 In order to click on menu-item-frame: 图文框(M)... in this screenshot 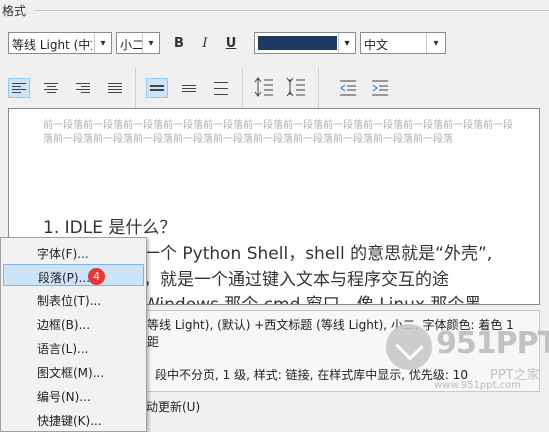, I will do `click(73, 371)`.